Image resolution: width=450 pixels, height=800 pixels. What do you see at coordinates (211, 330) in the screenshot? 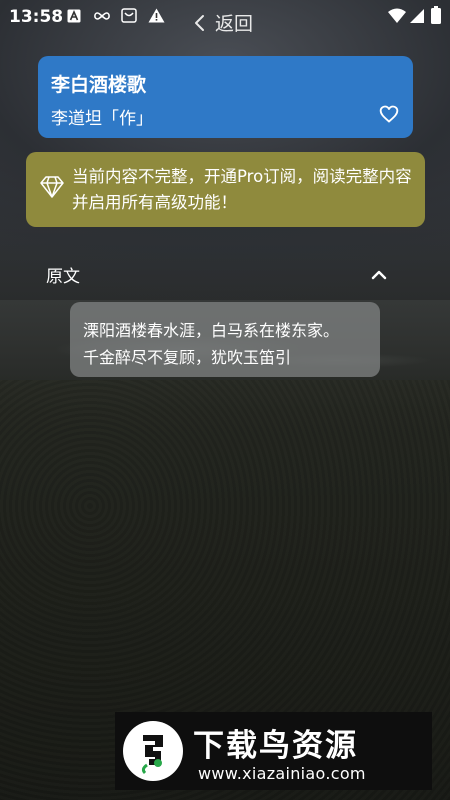
I see `verse-line: 溧阳酒楼春水涯，白马系在楼东家。` at bounding box center [211, 330].